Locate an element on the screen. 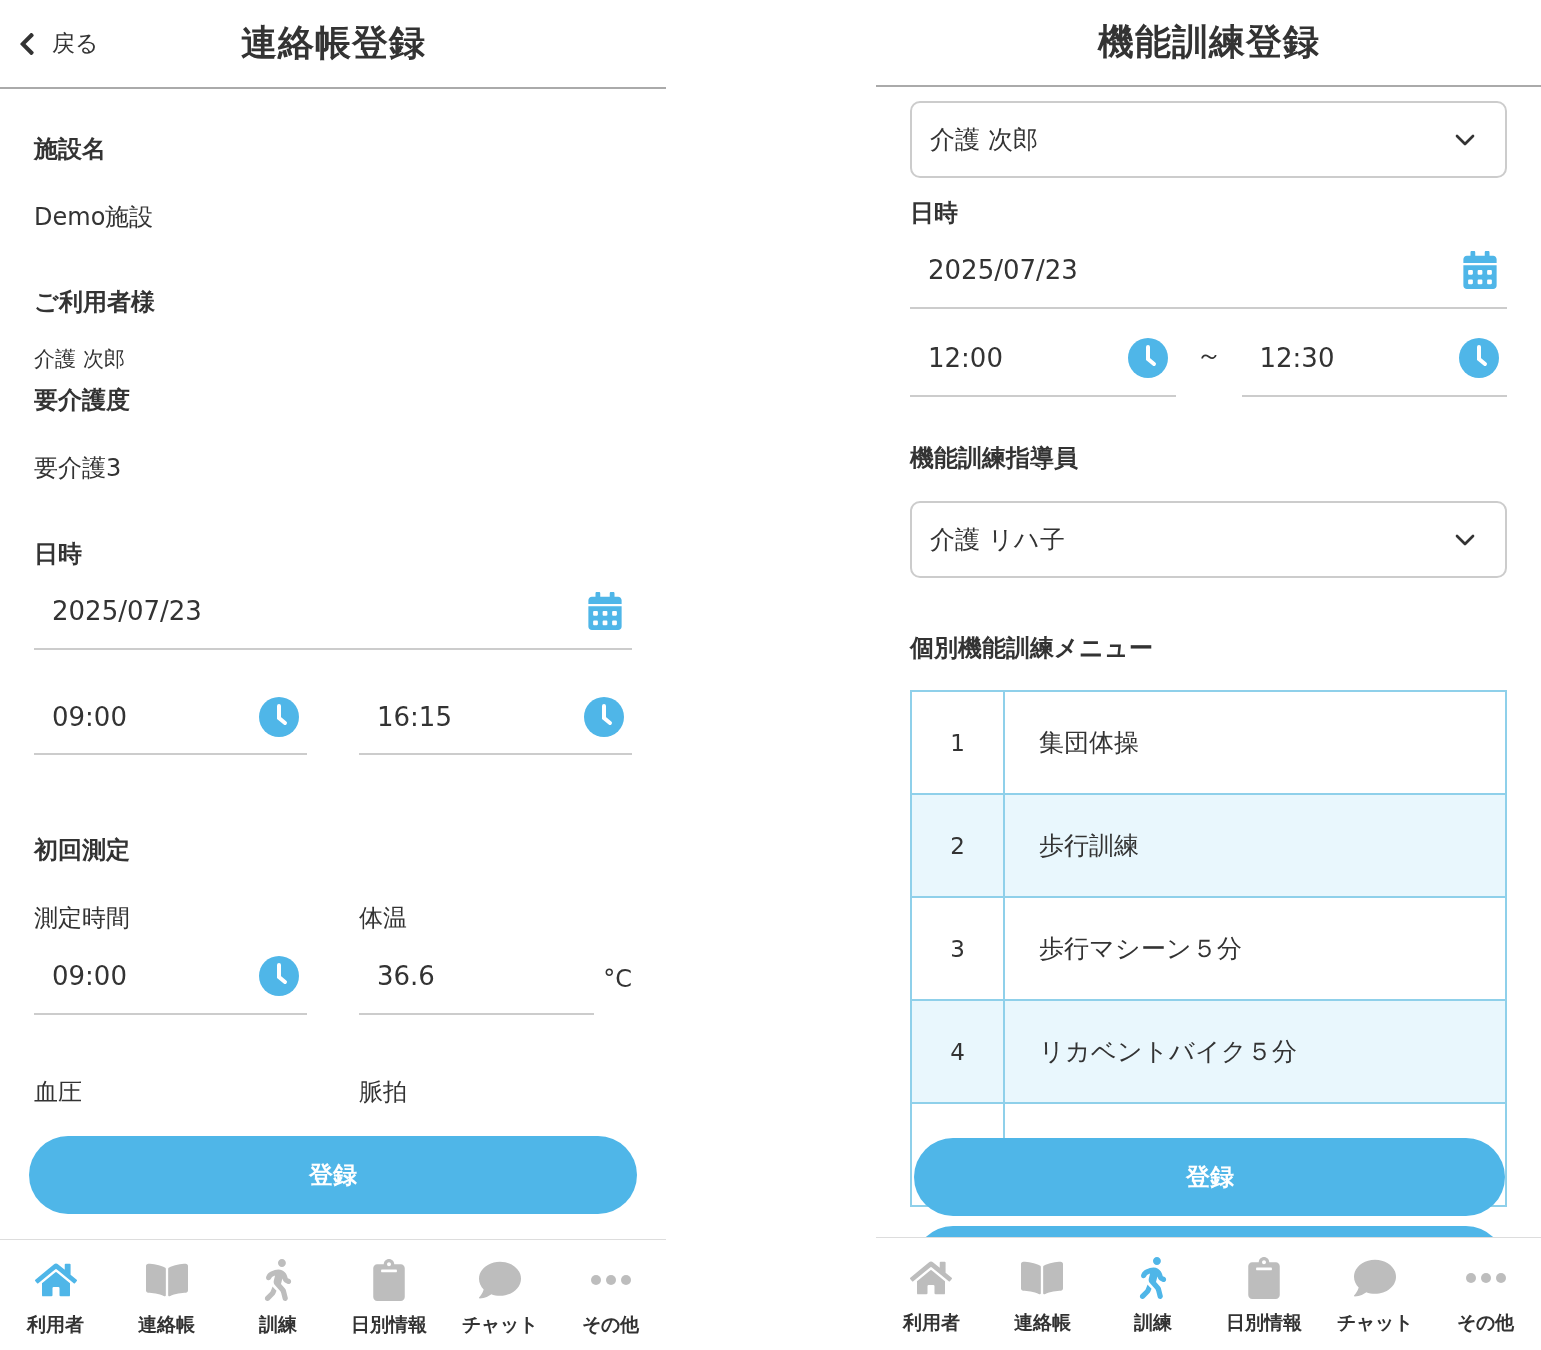  back-button: 戻る is located at coordinates (56, 43).